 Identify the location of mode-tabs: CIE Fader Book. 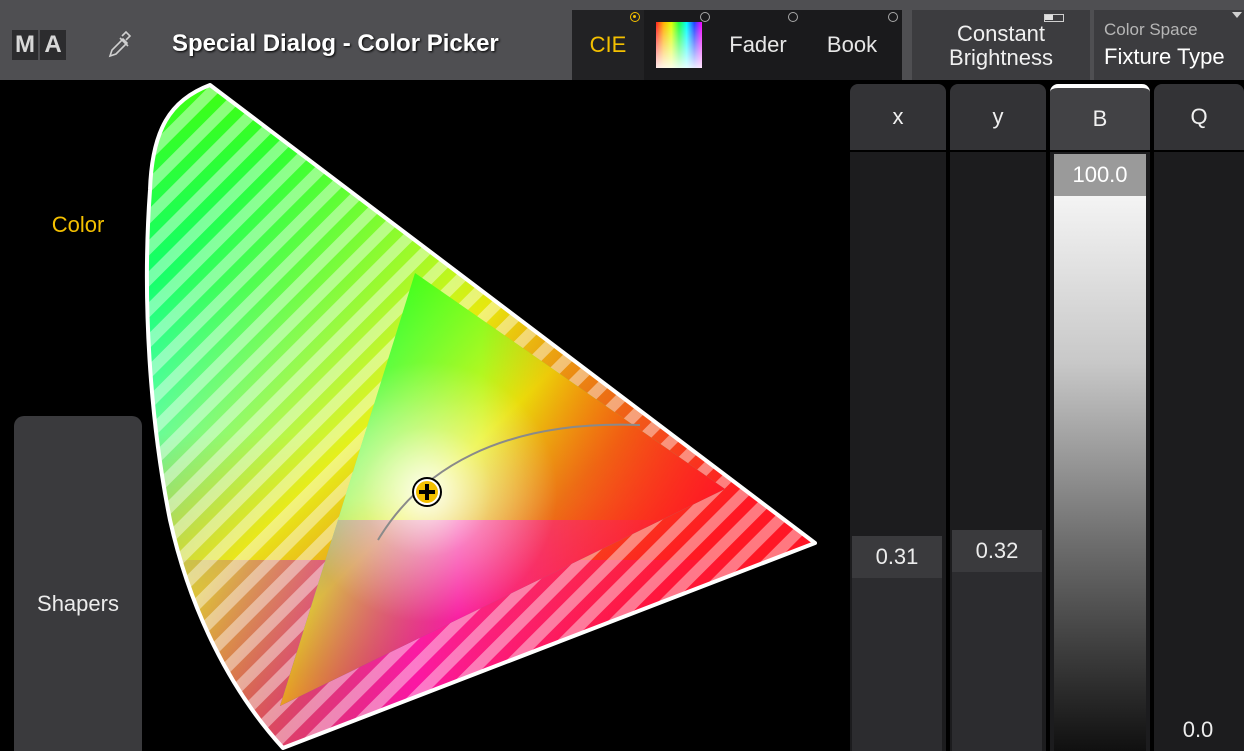
(737, 45).